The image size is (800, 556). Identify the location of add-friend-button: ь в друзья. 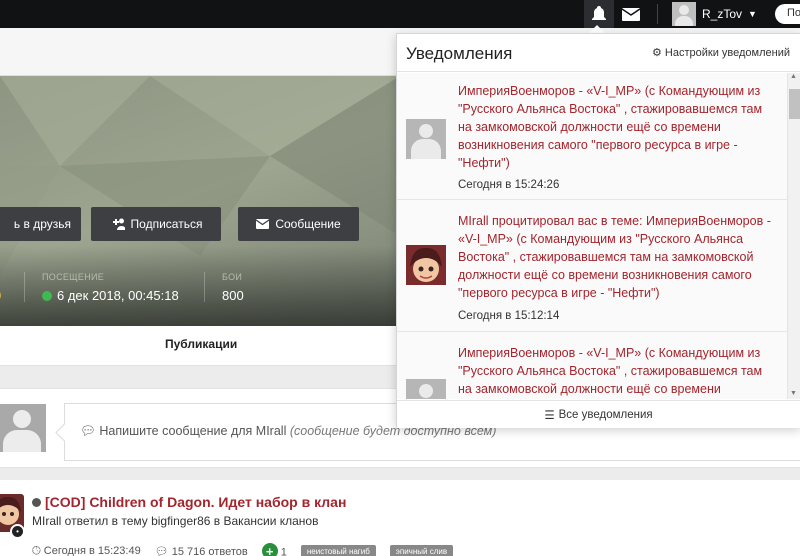
(40, 224).